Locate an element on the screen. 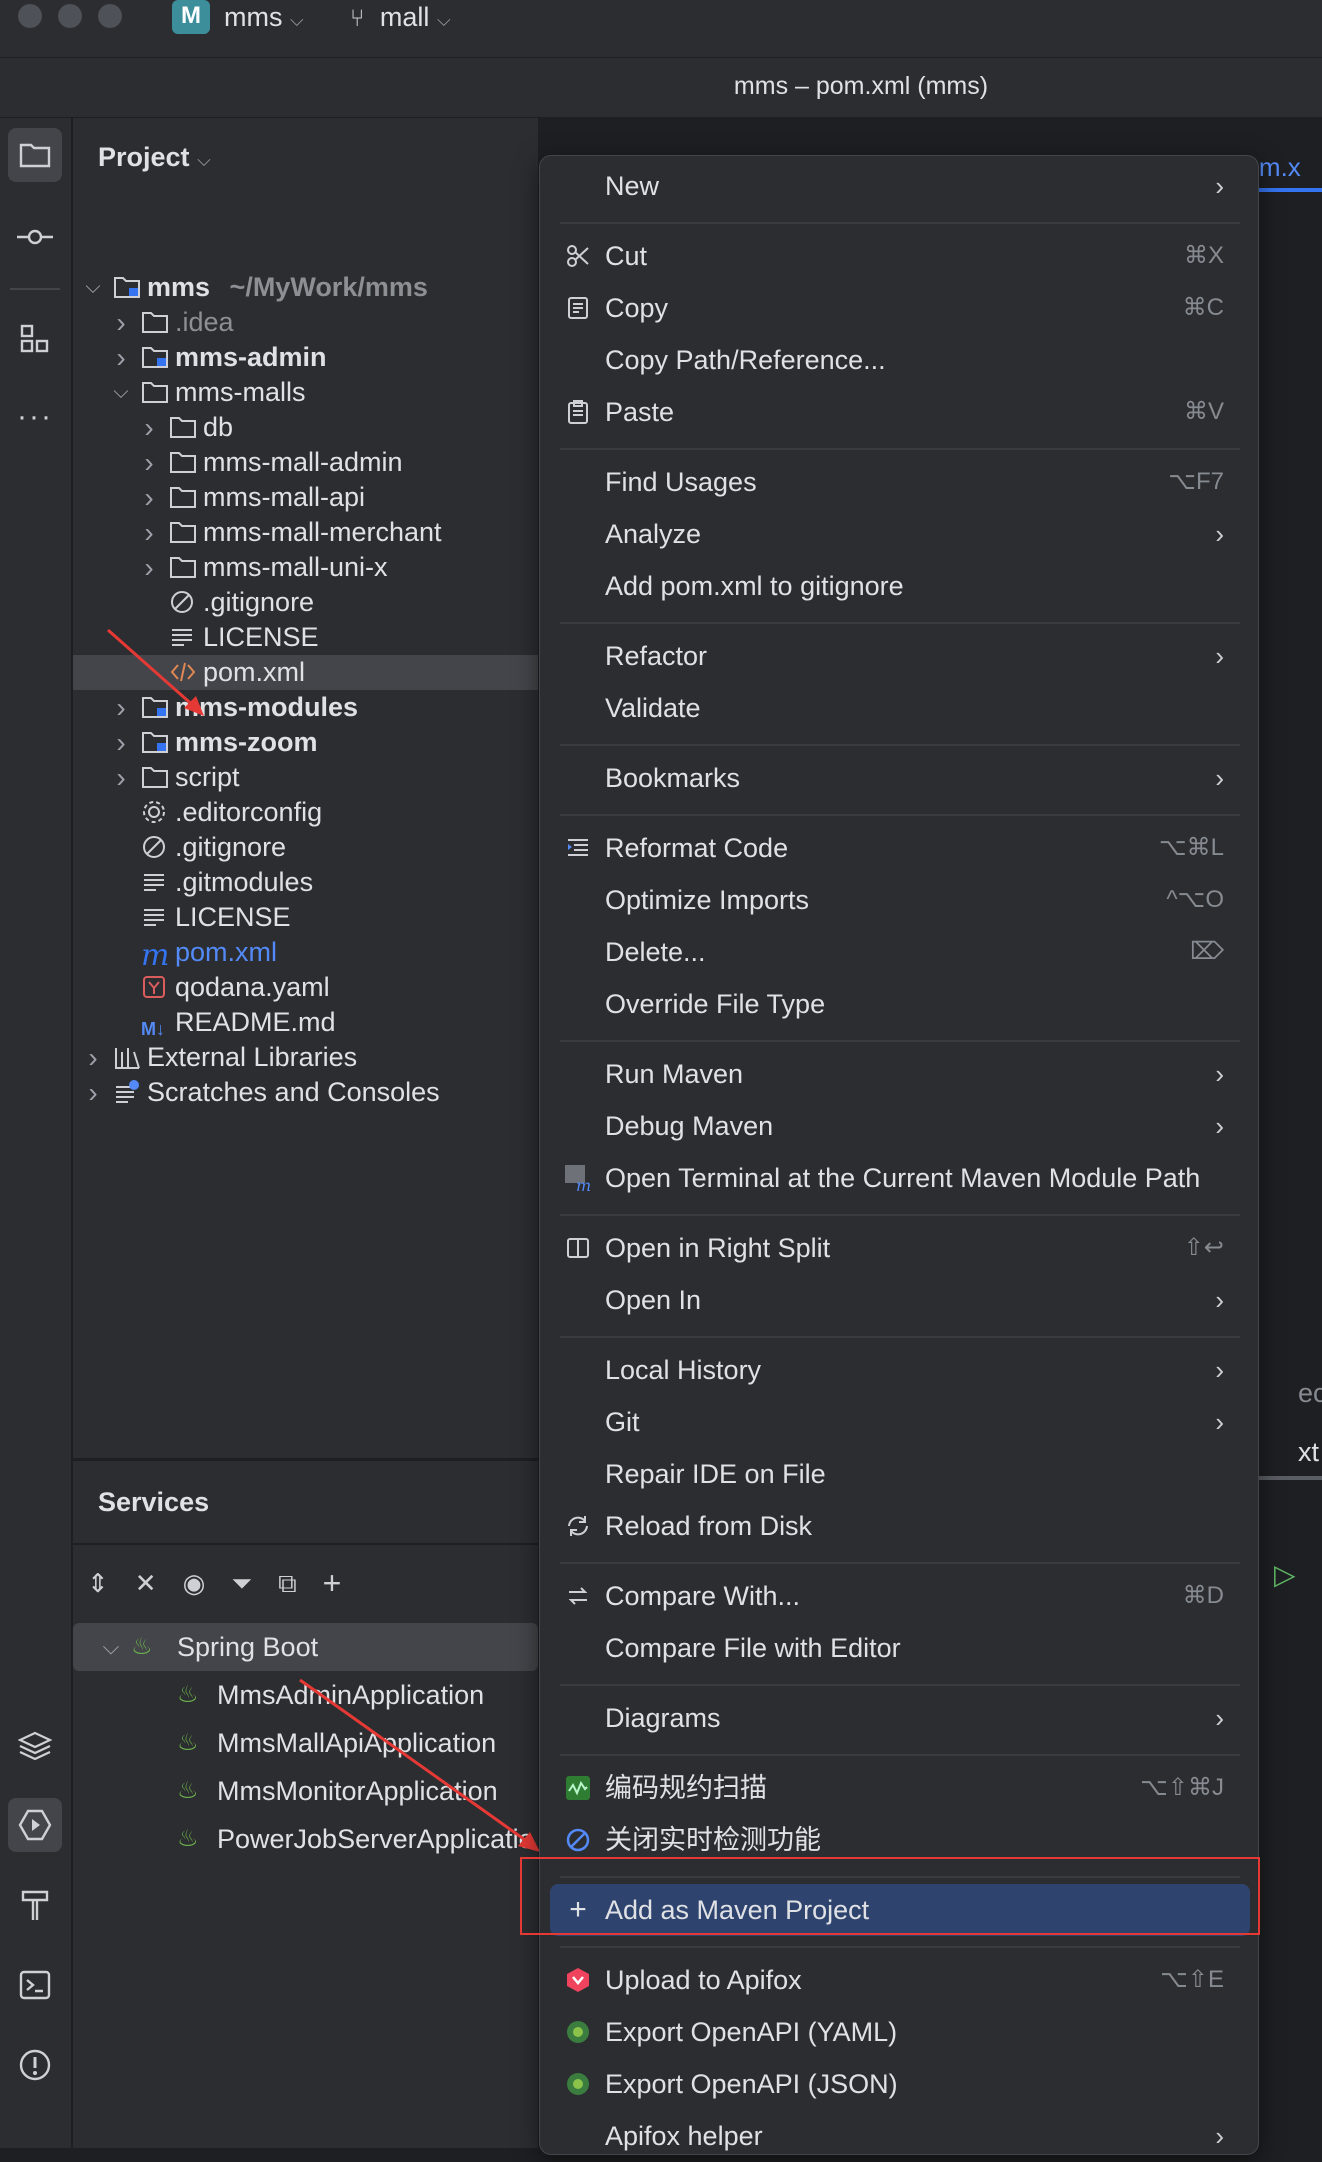 This screenshot has width=1322, height=2162. menu-item-diagrams: Diagrams › is located at coordinates (895, 1718).